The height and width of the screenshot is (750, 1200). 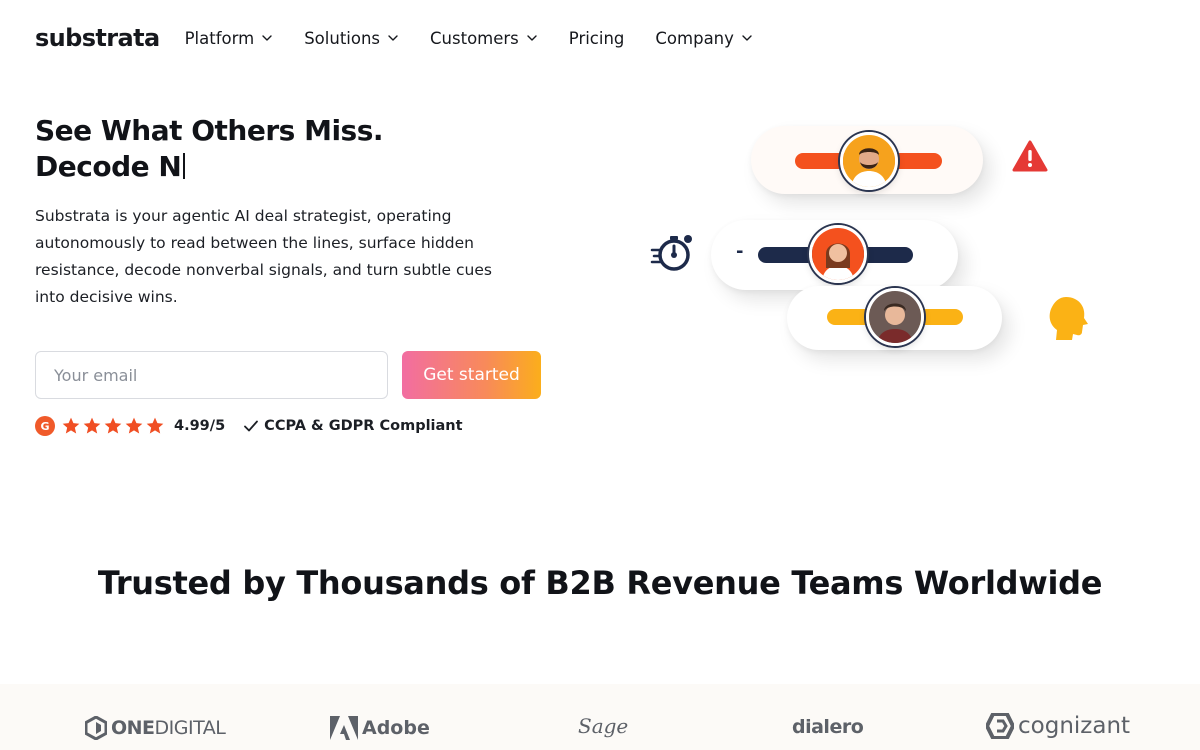 What do you see at coordinates (1030, 156) in the screenshot?
I see `warning-icon` at bounding box center [1030, 156].